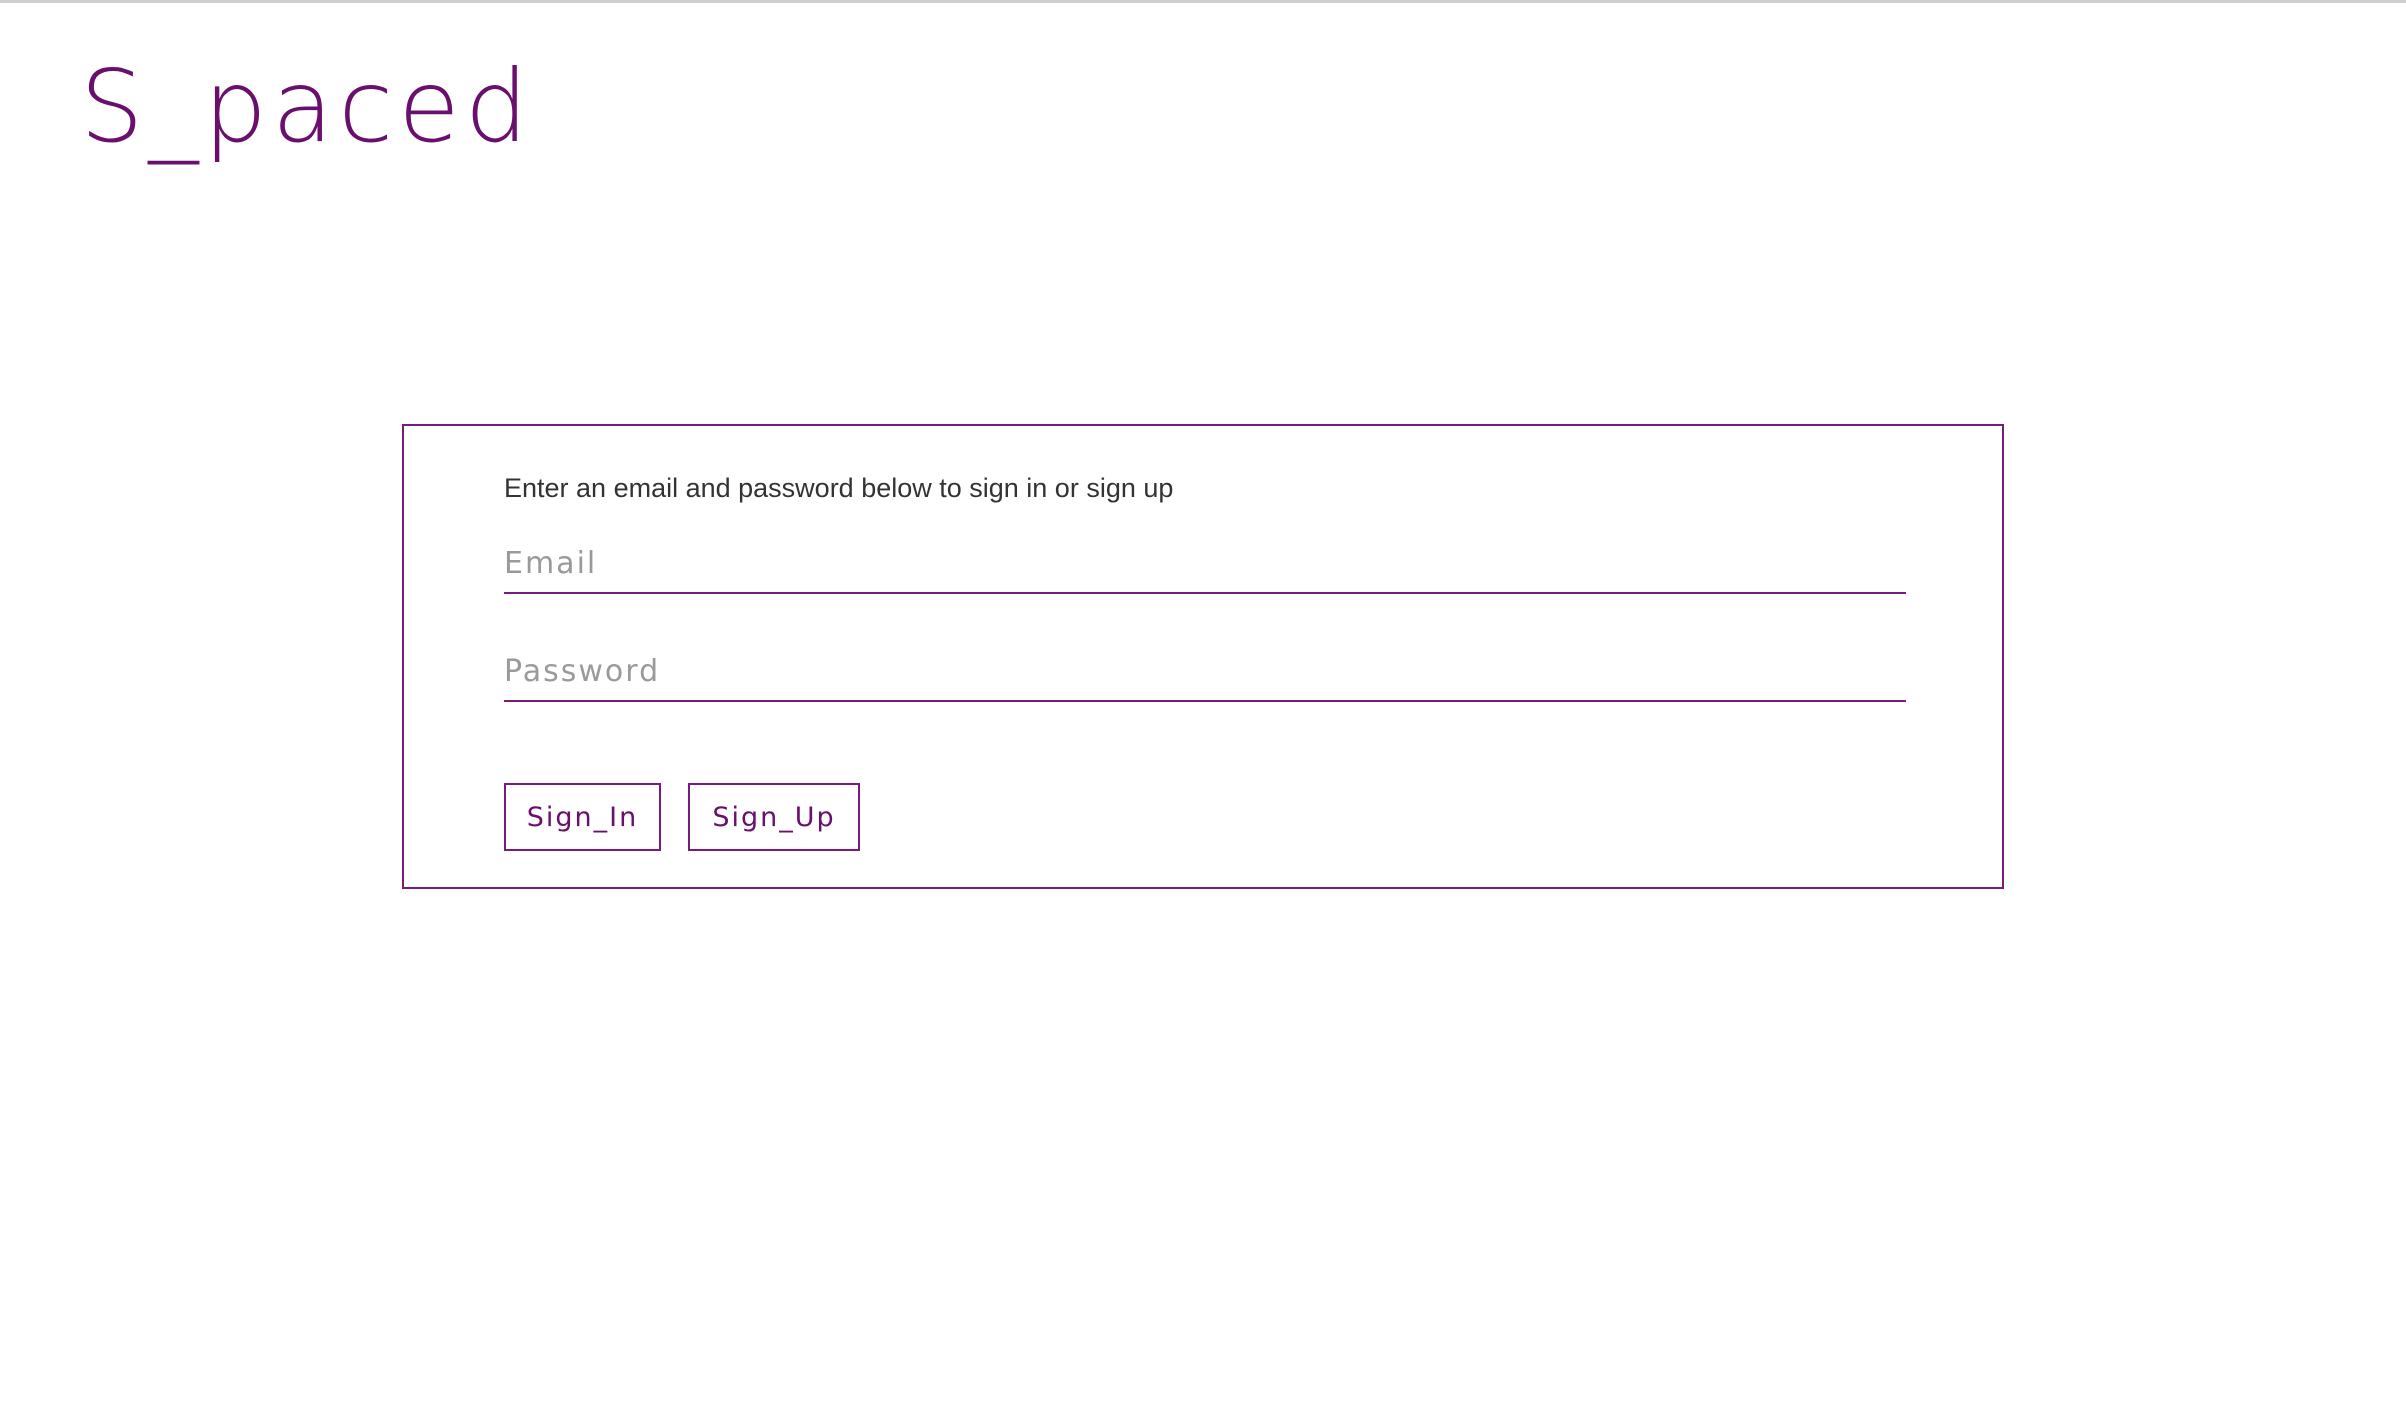 The height and width of the screenshot is (1408, 2406). I want to click on sign-in-button: Sign_In, so click(582, 817).